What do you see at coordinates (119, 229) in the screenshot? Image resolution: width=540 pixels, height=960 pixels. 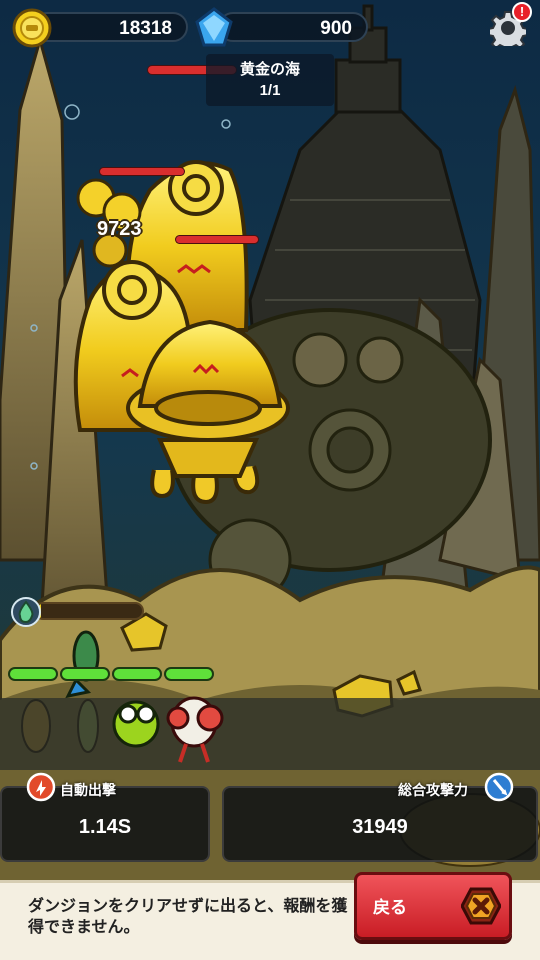 I see `damage-popup: 9723` at bounding box center [119, 229].